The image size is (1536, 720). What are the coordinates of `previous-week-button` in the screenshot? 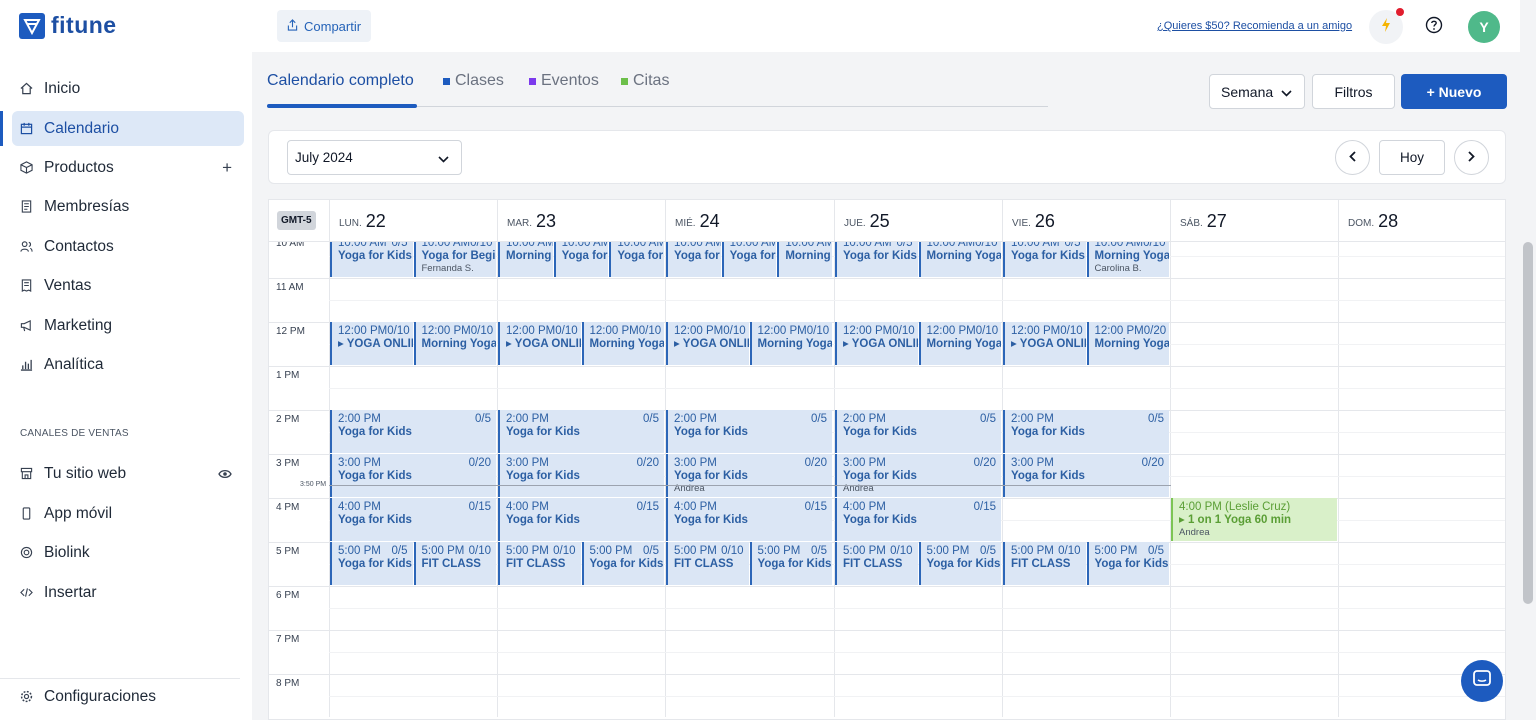 It's located at (1352, 157).